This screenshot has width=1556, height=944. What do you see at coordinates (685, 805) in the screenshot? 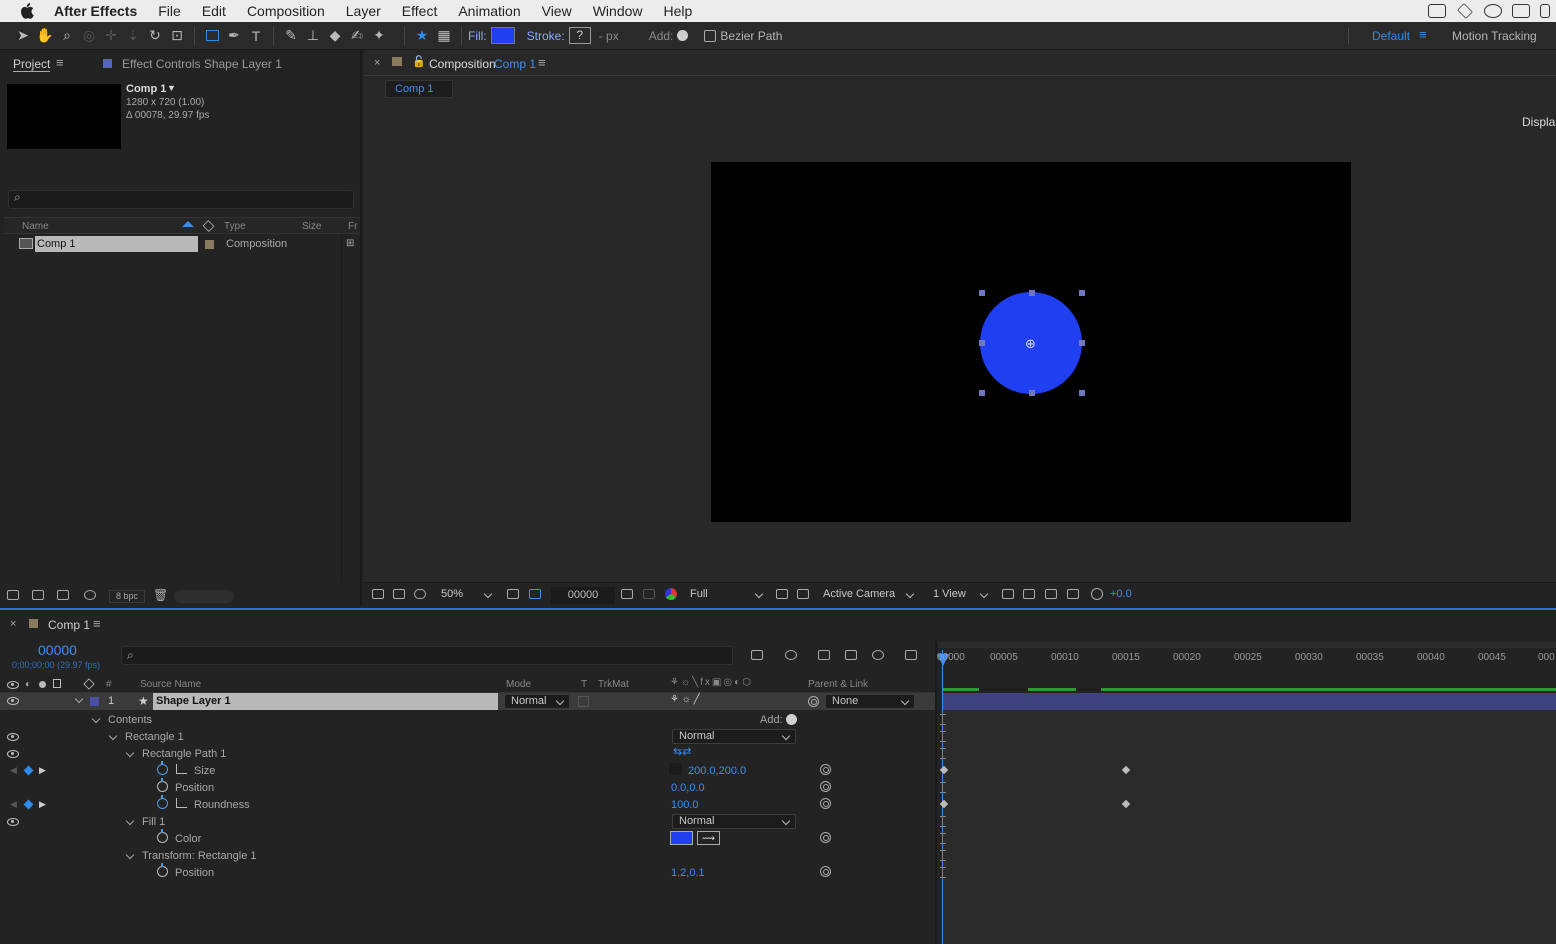
I see `roundness-value: 100.0` at bounding box center [685, 805].